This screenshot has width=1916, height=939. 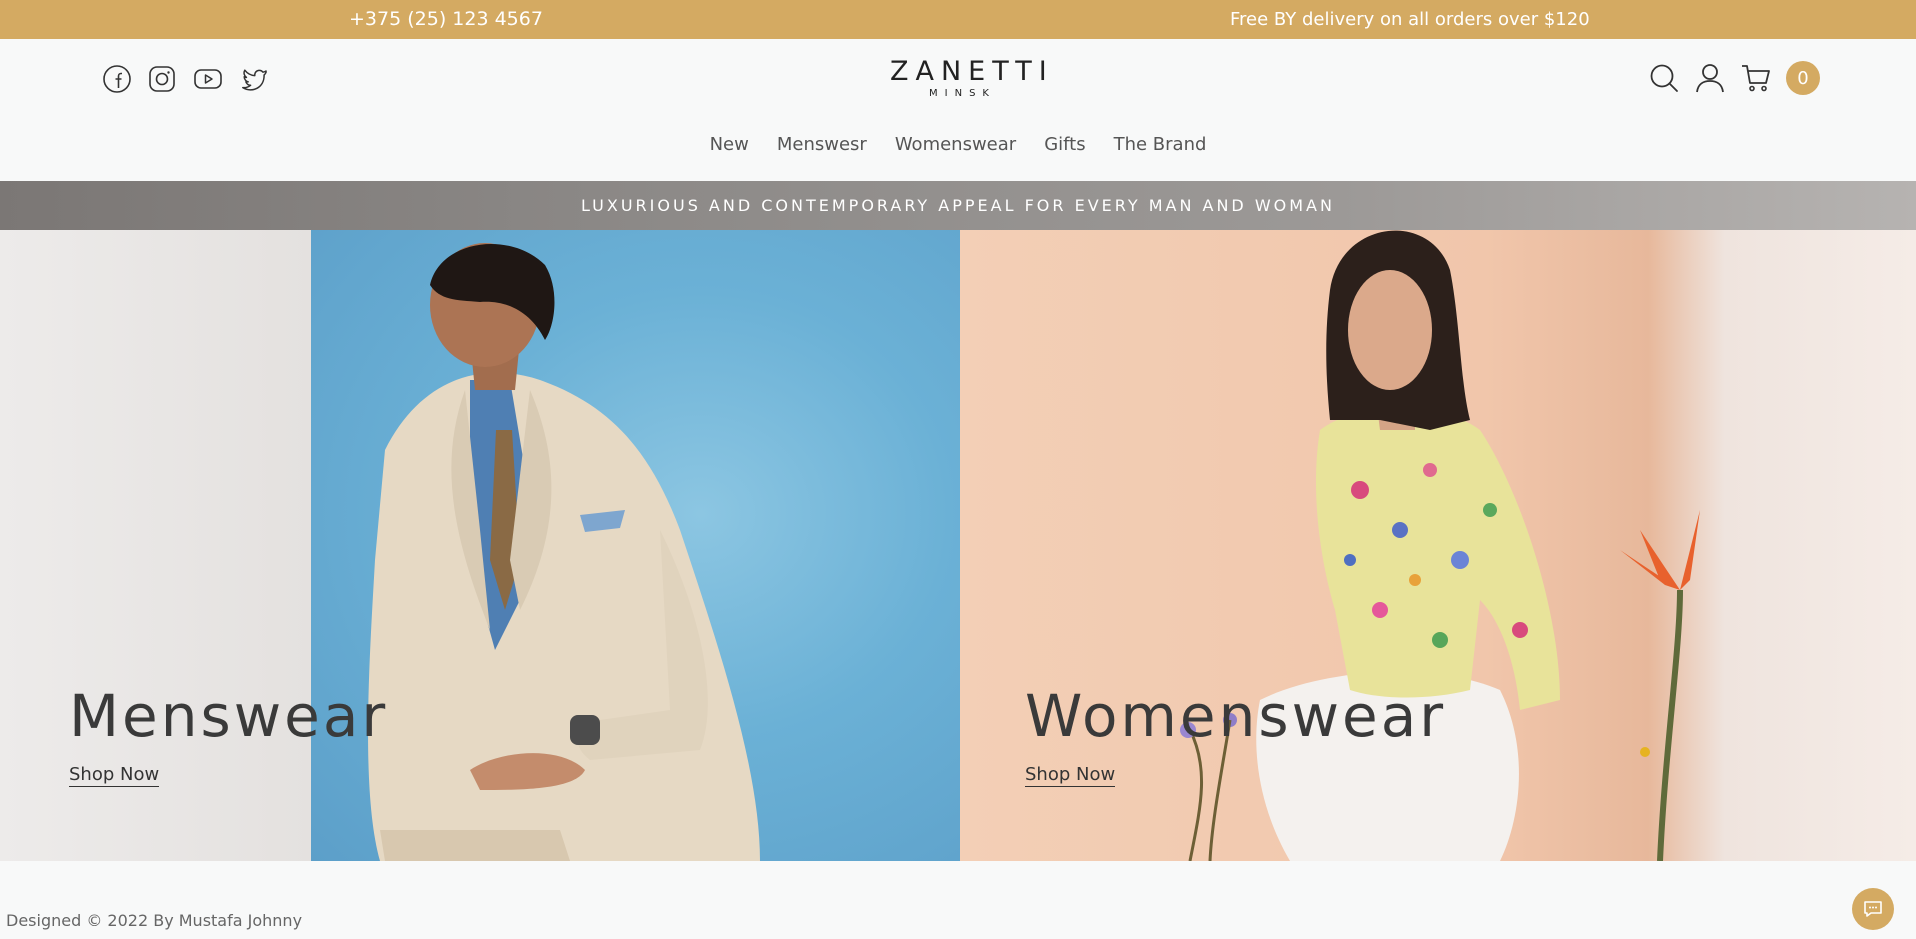 I want to click on womenswear-title: Womenswear, so click(x=1236, y=716).